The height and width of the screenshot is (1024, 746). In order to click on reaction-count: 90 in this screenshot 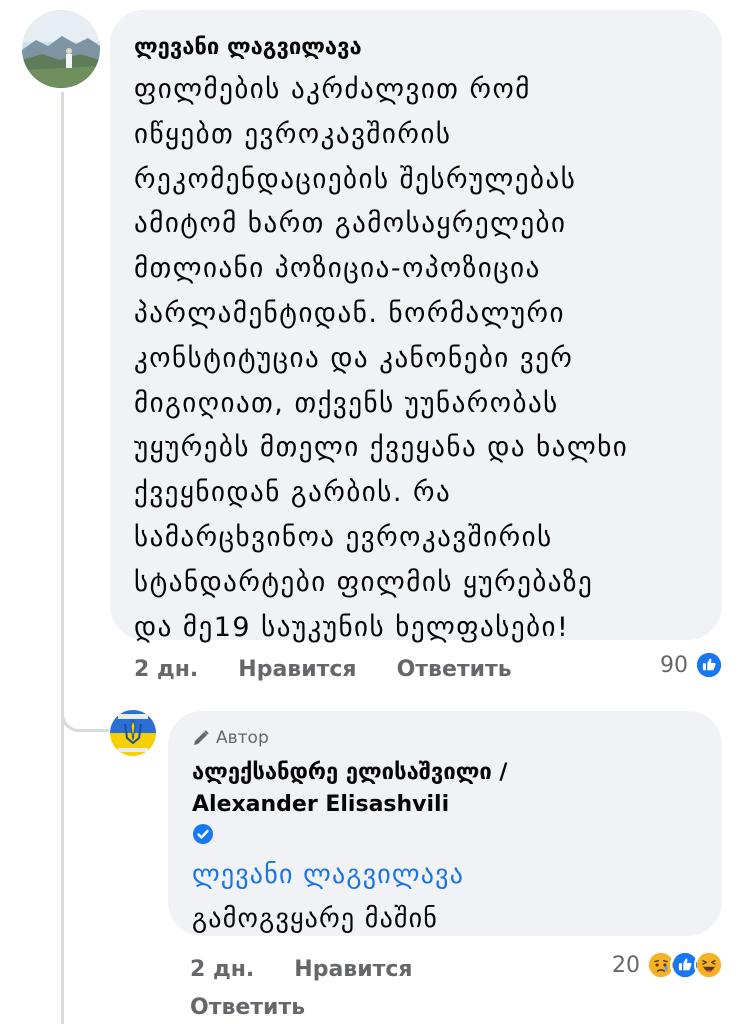, I will do `click(674, 665)`.